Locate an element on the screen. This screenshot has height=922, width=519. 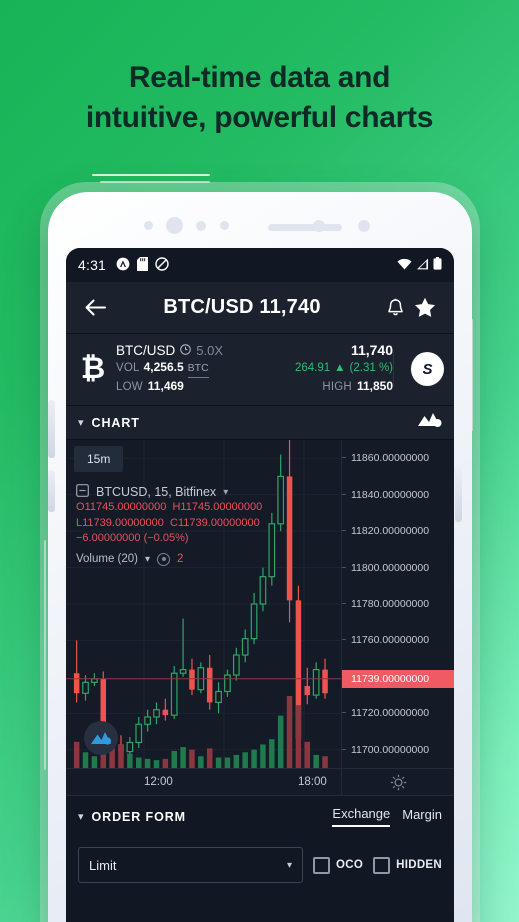
proximity-sensor-icon is located at coordinates (148, 225).